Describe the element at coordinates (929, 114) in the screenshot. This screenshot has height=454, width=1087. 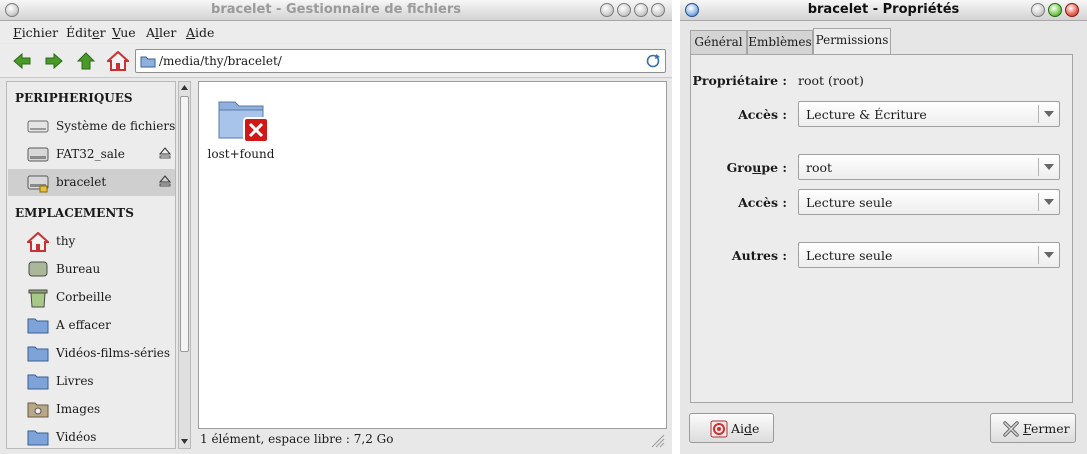
I see `owner-access-select: Lecture & Écriture` at that location.